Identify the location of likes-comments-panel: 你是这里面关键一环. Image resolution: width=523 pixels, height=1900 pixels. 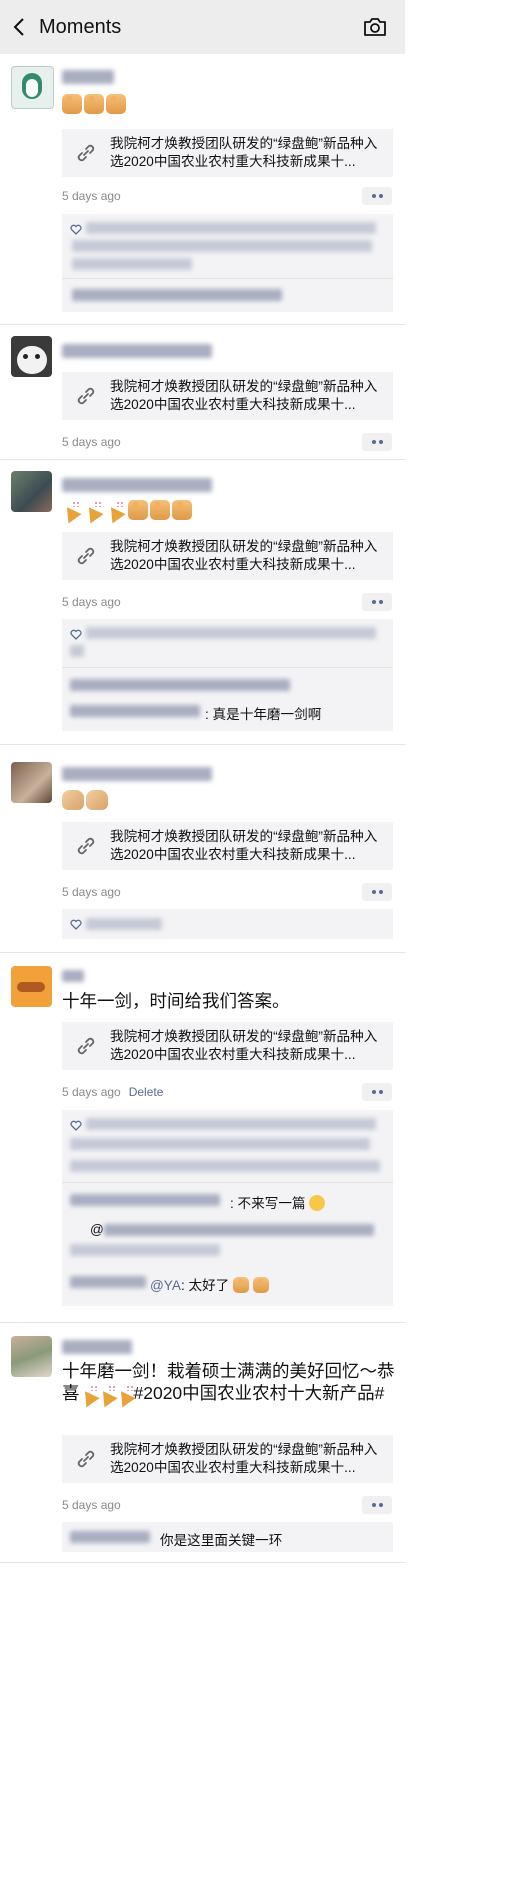
(227, 1537).